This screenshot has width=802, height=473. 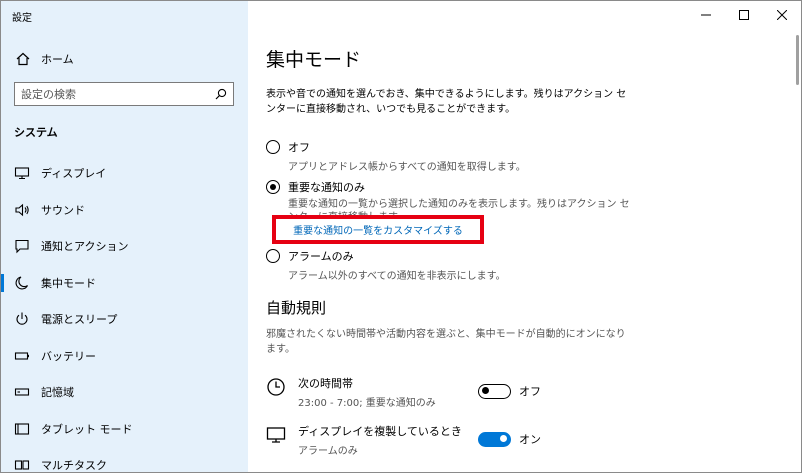 I want to click on radio-button-selected, so click(x=273, y=187).